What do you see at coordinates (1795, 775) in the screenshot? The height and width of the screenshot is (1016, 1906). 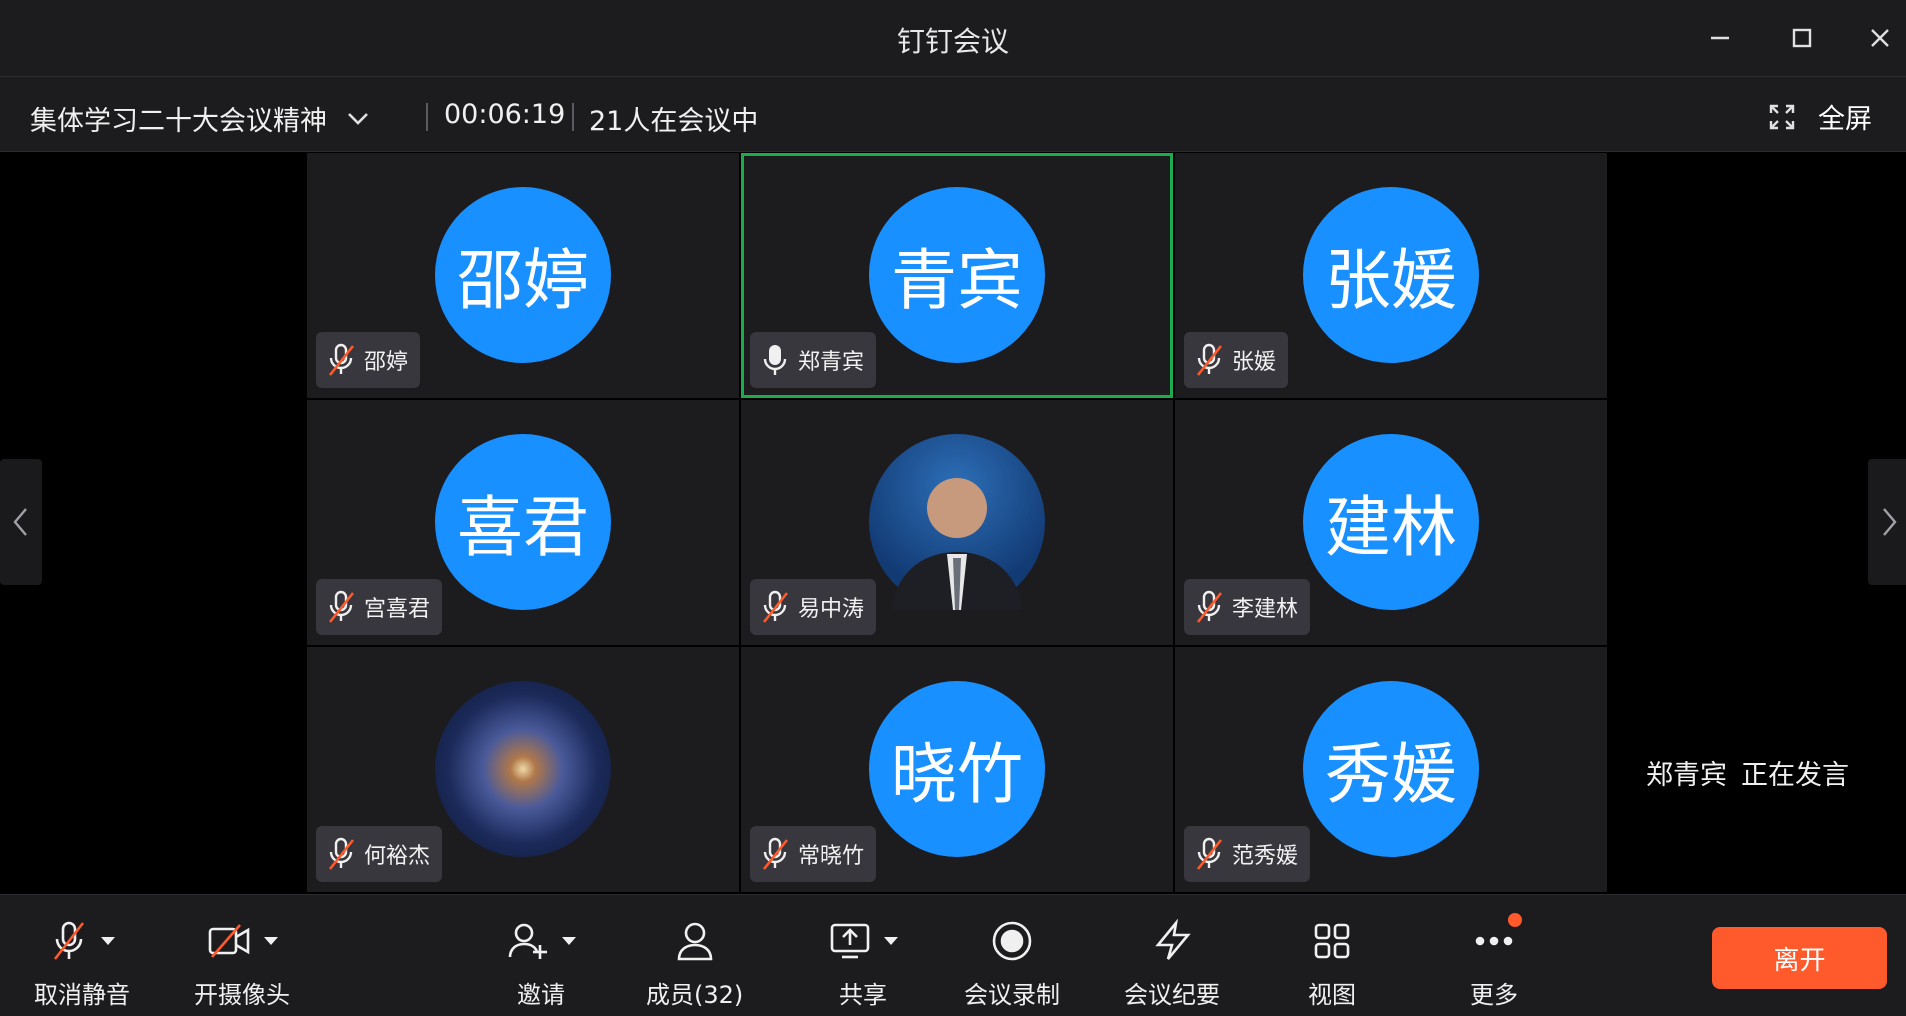 I see `speaker-status: 正在发言` at bounding box center [1795, 775].